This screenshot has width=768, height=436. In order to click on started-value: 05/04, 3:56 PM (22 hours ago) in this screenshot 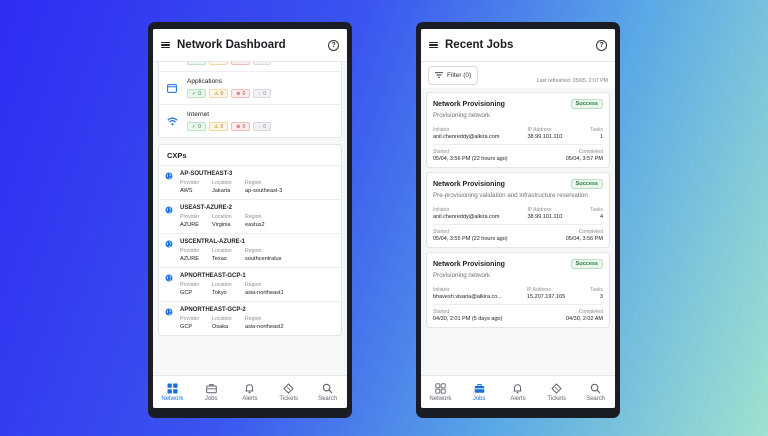, I will do `click(470, 159)`.